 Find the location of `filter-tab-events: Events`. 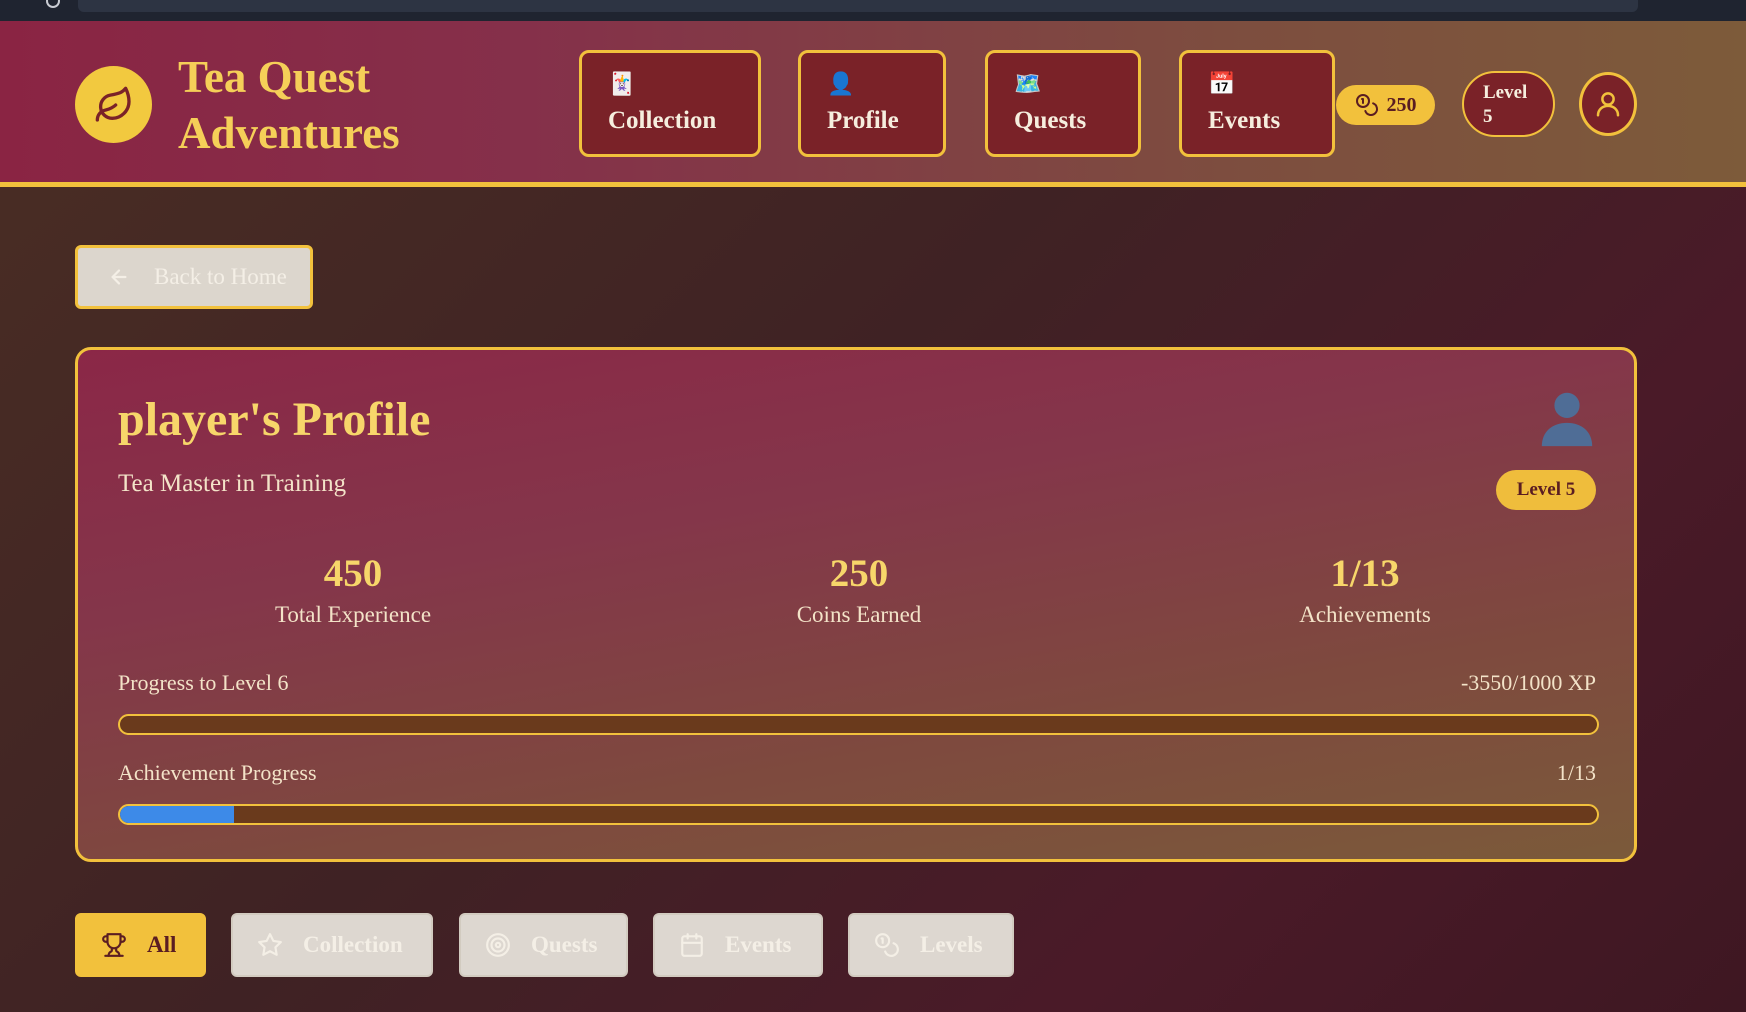

filter-tab-events: Events is located at coordinates (738, 945).